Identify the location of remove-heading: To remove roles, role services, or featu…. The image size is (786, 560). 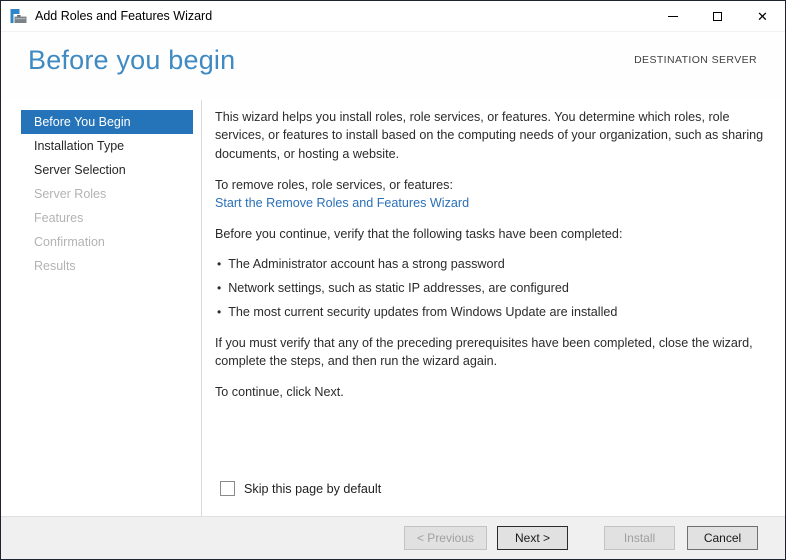
(334, 184).